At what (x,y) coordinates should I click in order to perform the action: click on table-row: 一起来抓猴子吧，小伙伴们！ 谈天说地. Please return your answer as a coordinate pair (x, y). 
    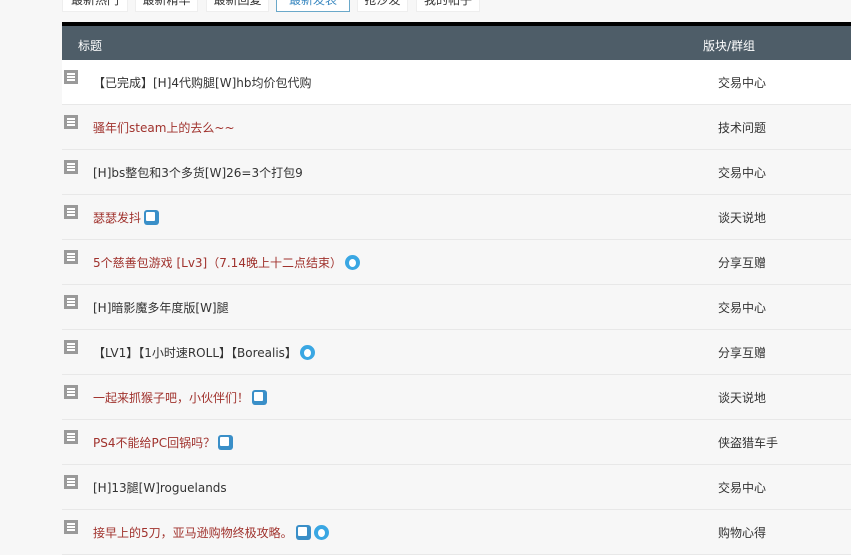
    Looking at the image, I should click on (456, 397).